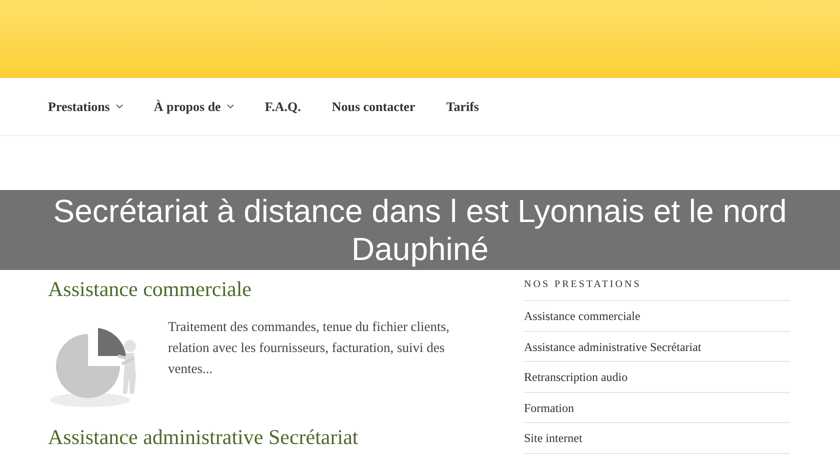  I want to click on sidebar-link: Site internet, so click(657, 438).